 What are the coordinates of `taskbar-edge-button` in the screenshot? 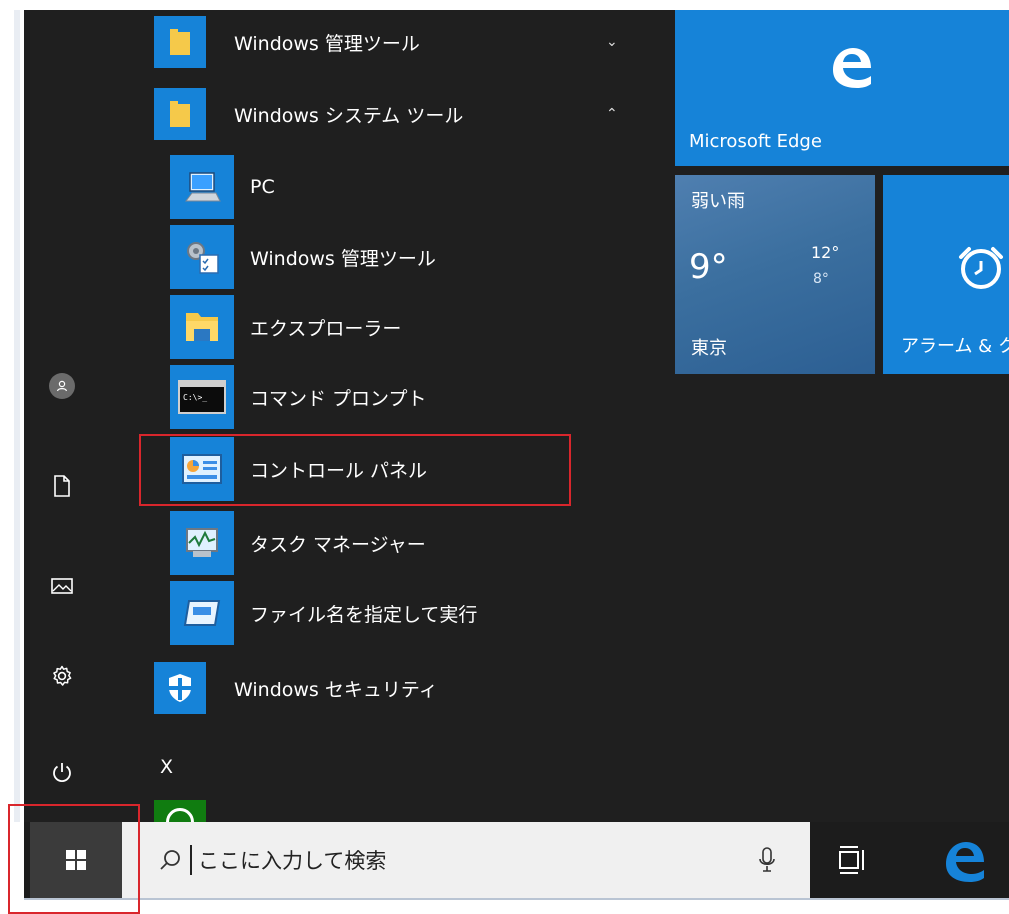 It's located at (963, 861).